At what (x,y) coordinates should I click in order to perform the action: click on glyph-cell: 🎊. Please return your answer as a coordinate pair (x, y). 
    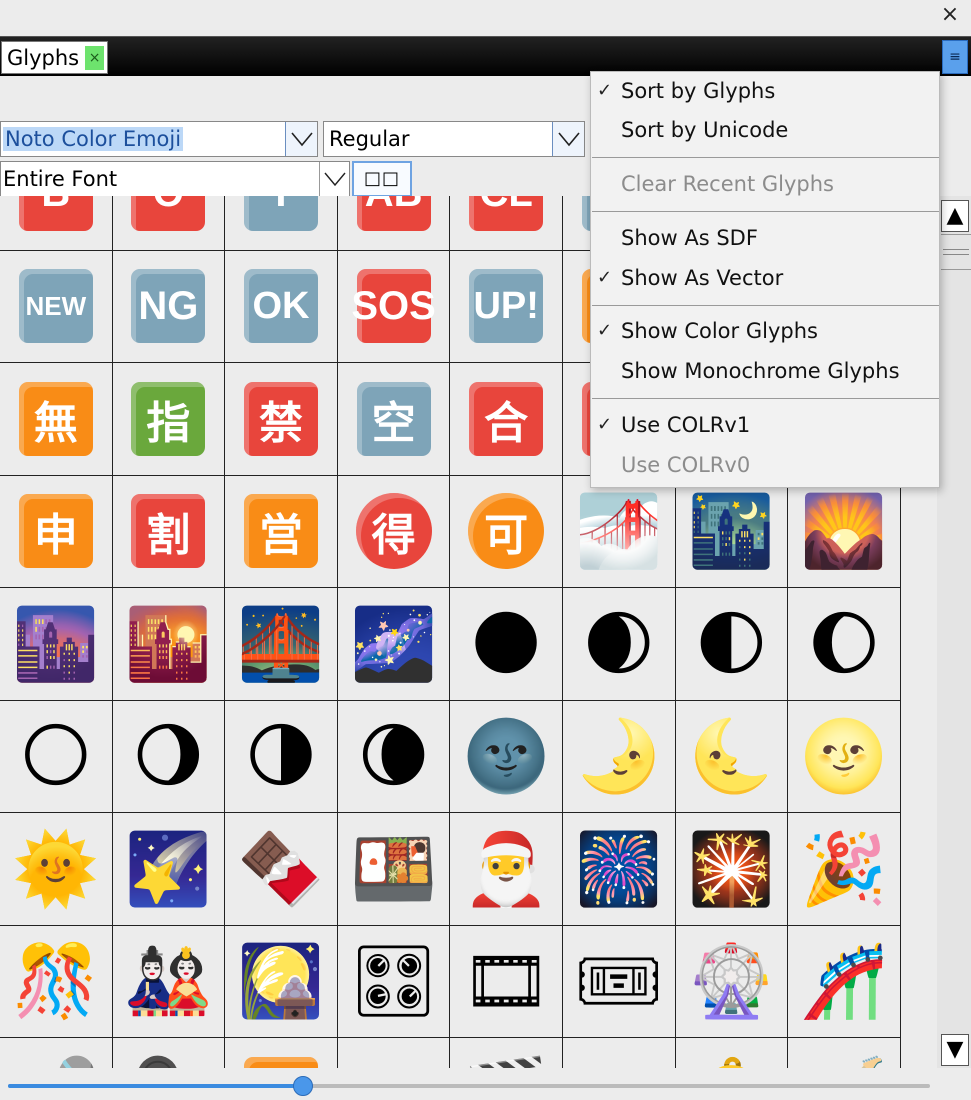
    Looking at the image, I should click on (56, 981).